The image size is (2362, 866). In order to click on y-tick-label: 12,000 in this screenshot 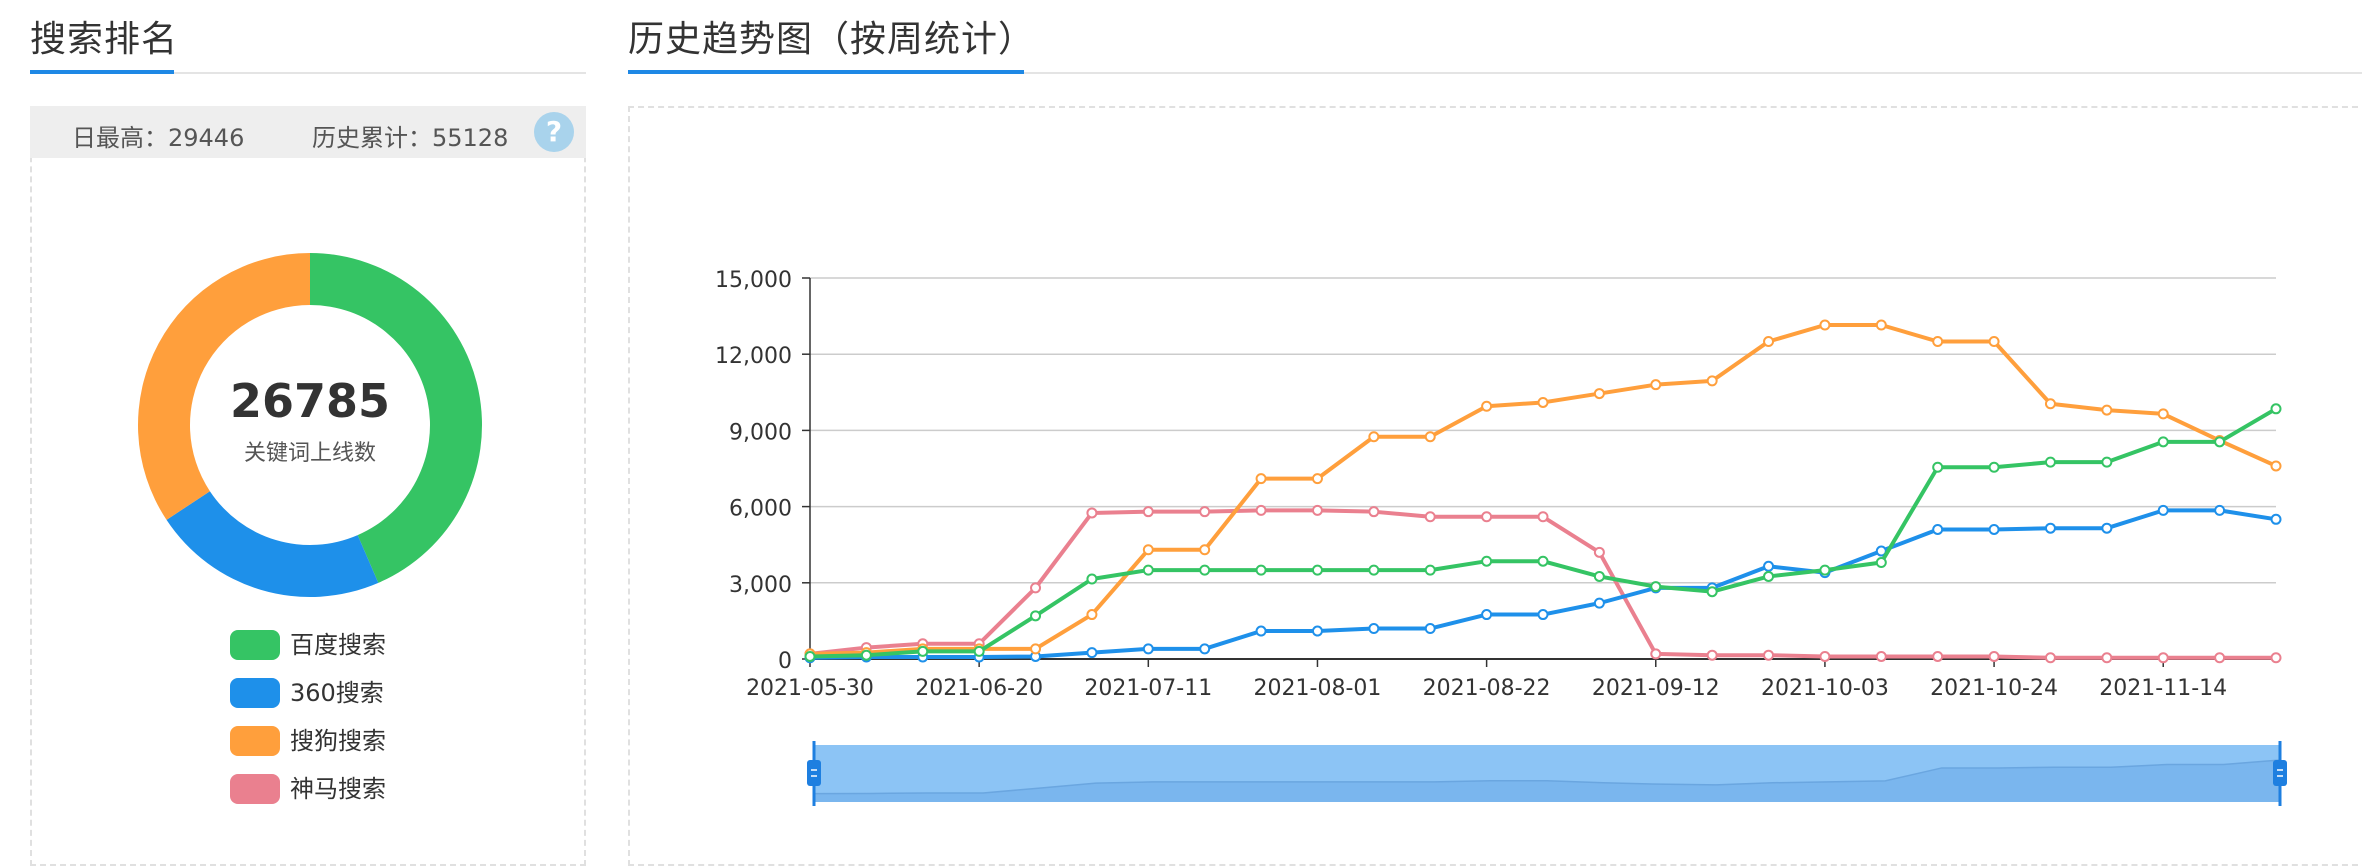, I will do `click(753, 356)`.